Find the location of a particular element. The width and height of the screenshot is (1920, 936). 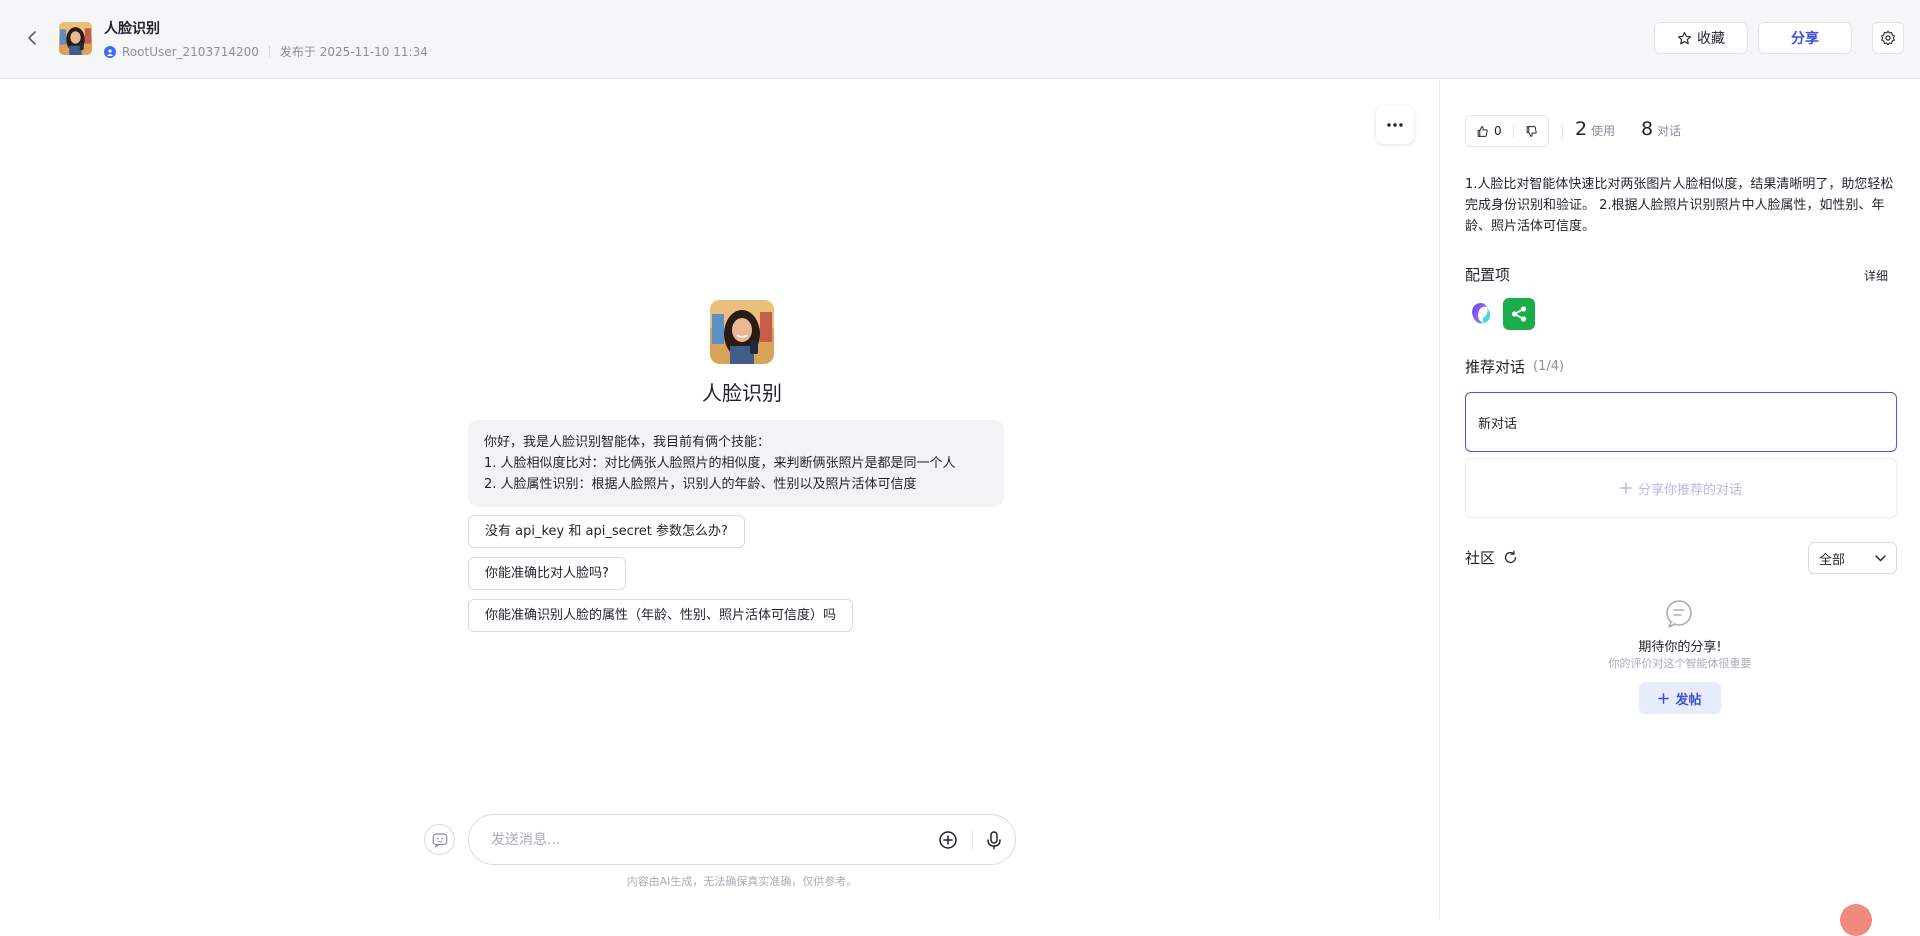

chat-label: 对话 is located at coordinates (1669, 131).